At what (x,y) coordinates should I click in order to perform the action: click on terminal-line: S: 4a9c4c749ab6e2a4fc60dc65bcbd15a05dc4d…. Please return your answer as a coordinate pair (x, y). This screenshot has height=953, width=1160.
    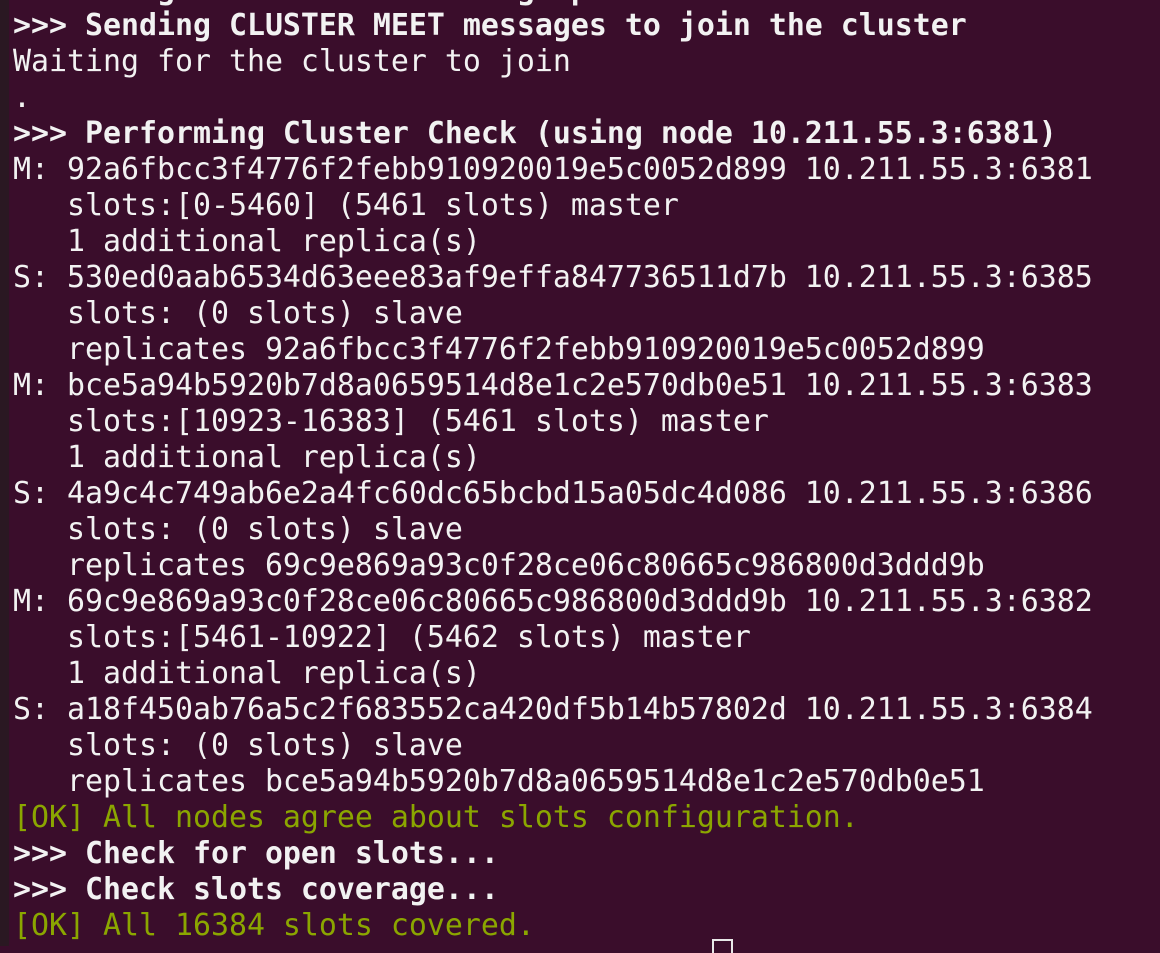
    Looking at the image, I should click on (553, 493).